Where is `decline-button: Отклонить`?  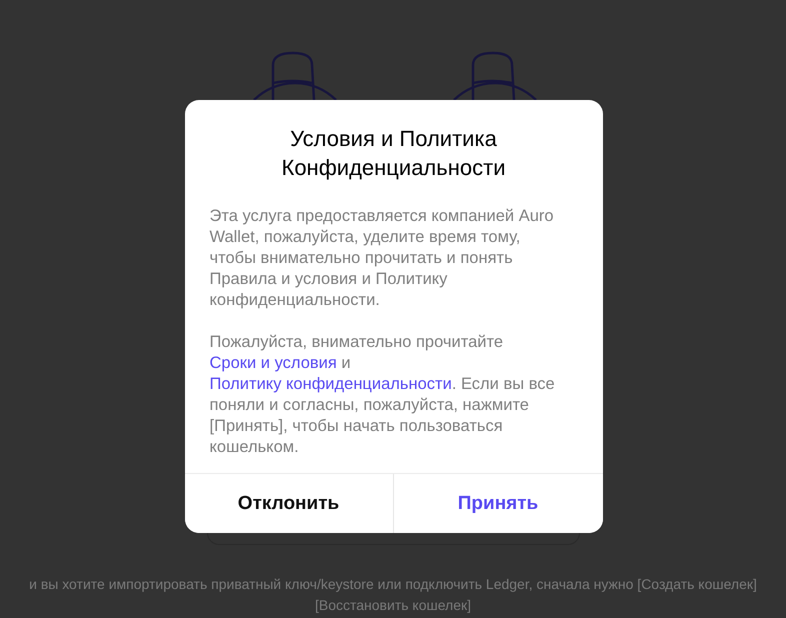 decline-button: Отклонить is located at coordinates (289, 503).